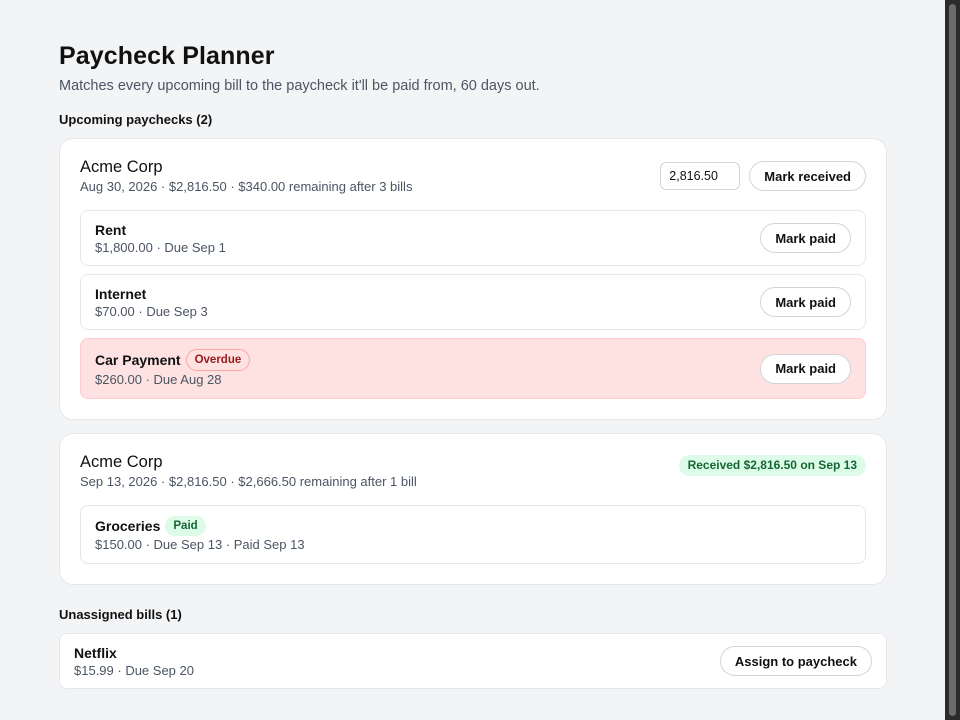 Image resolution: width=960 pixels, height=720 pixels. What do you see at coordinates (795, 661) in the screenshot?
I see `assign-to-paycheck-button: Assign to paycheck` at bounding box center [795, 661].